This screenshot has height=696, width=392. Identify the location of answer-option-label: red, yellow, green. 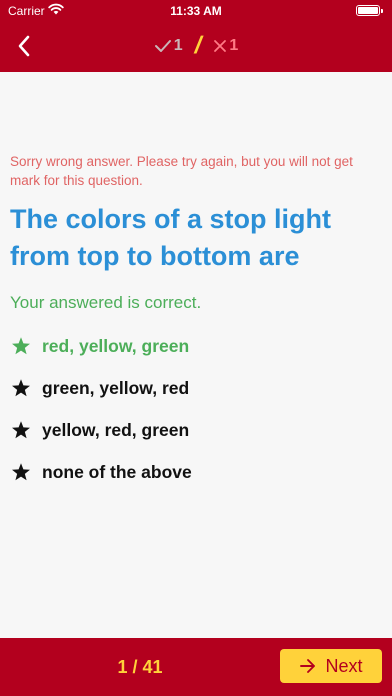
(116, 345).